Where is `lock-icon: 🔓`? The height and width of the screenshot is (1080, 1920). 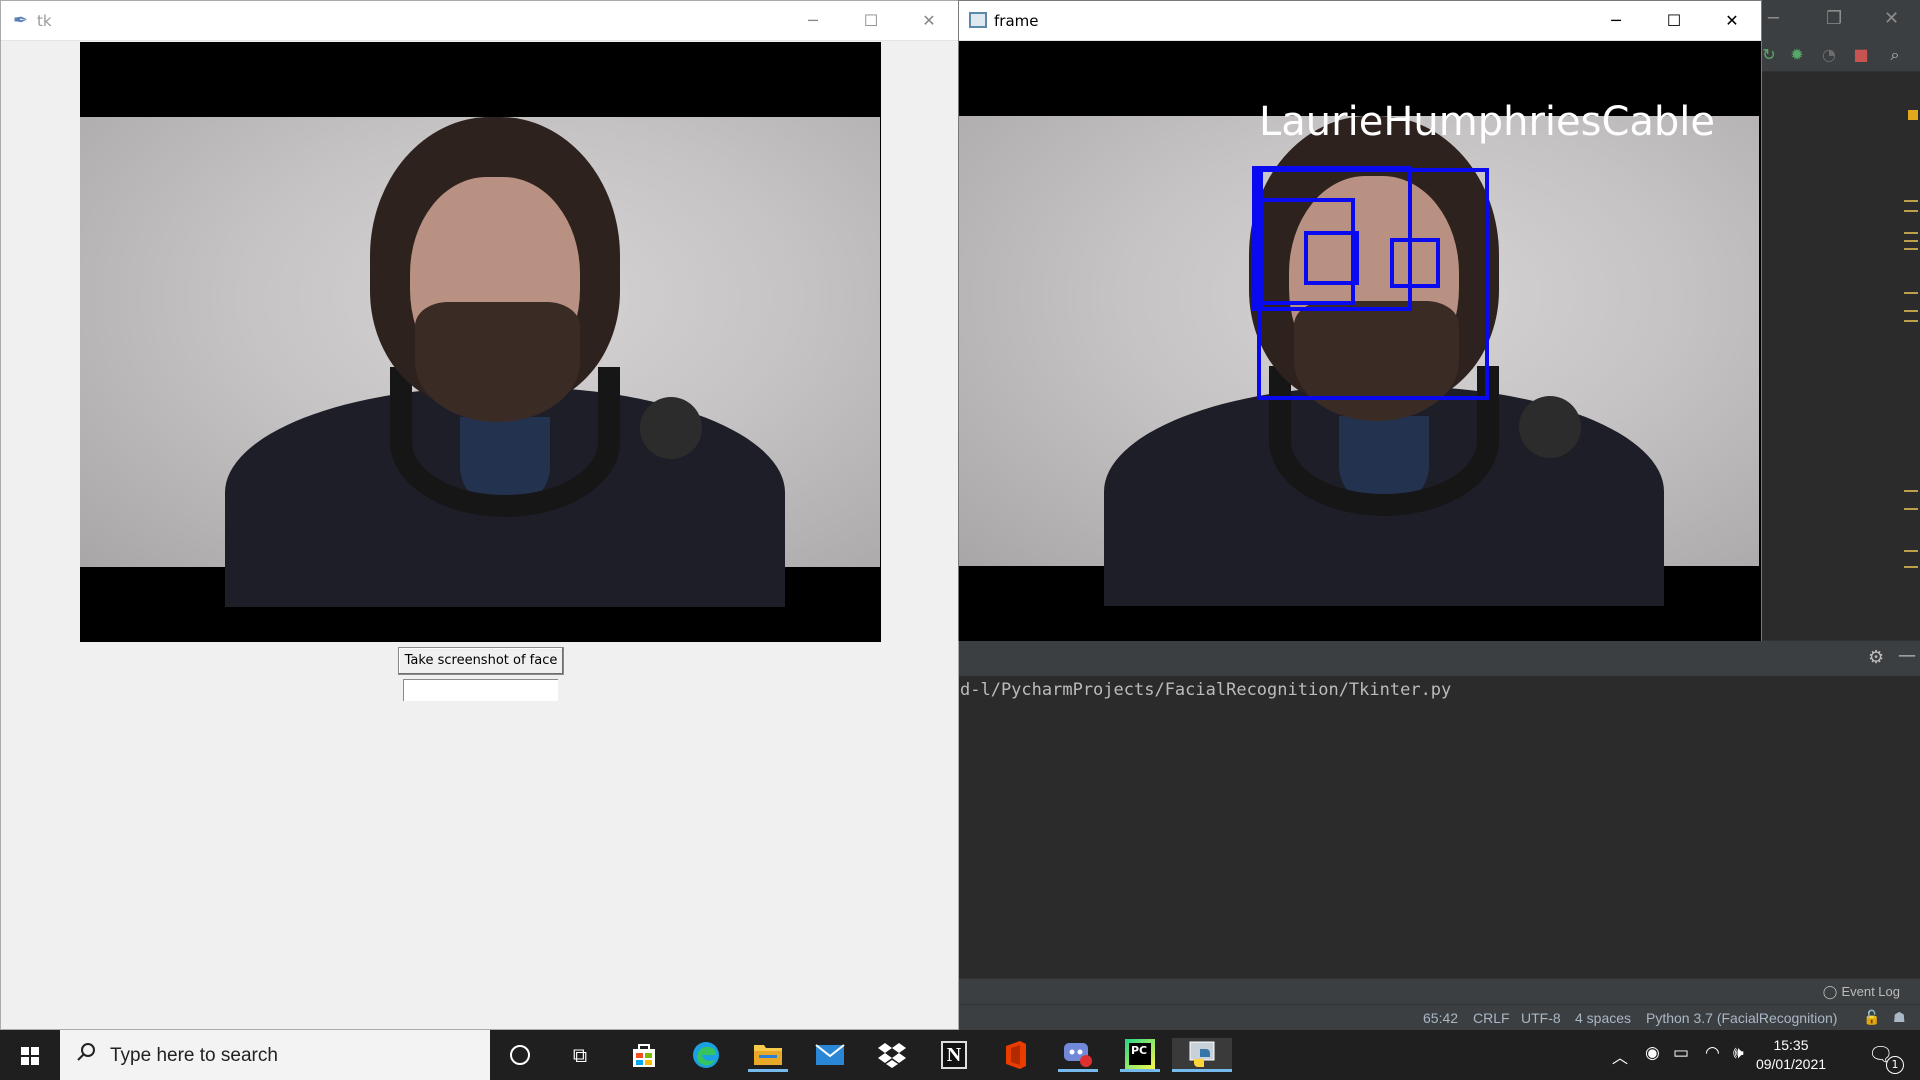
lock-icon: 🔓 is located at coordinates (1871, 1018).